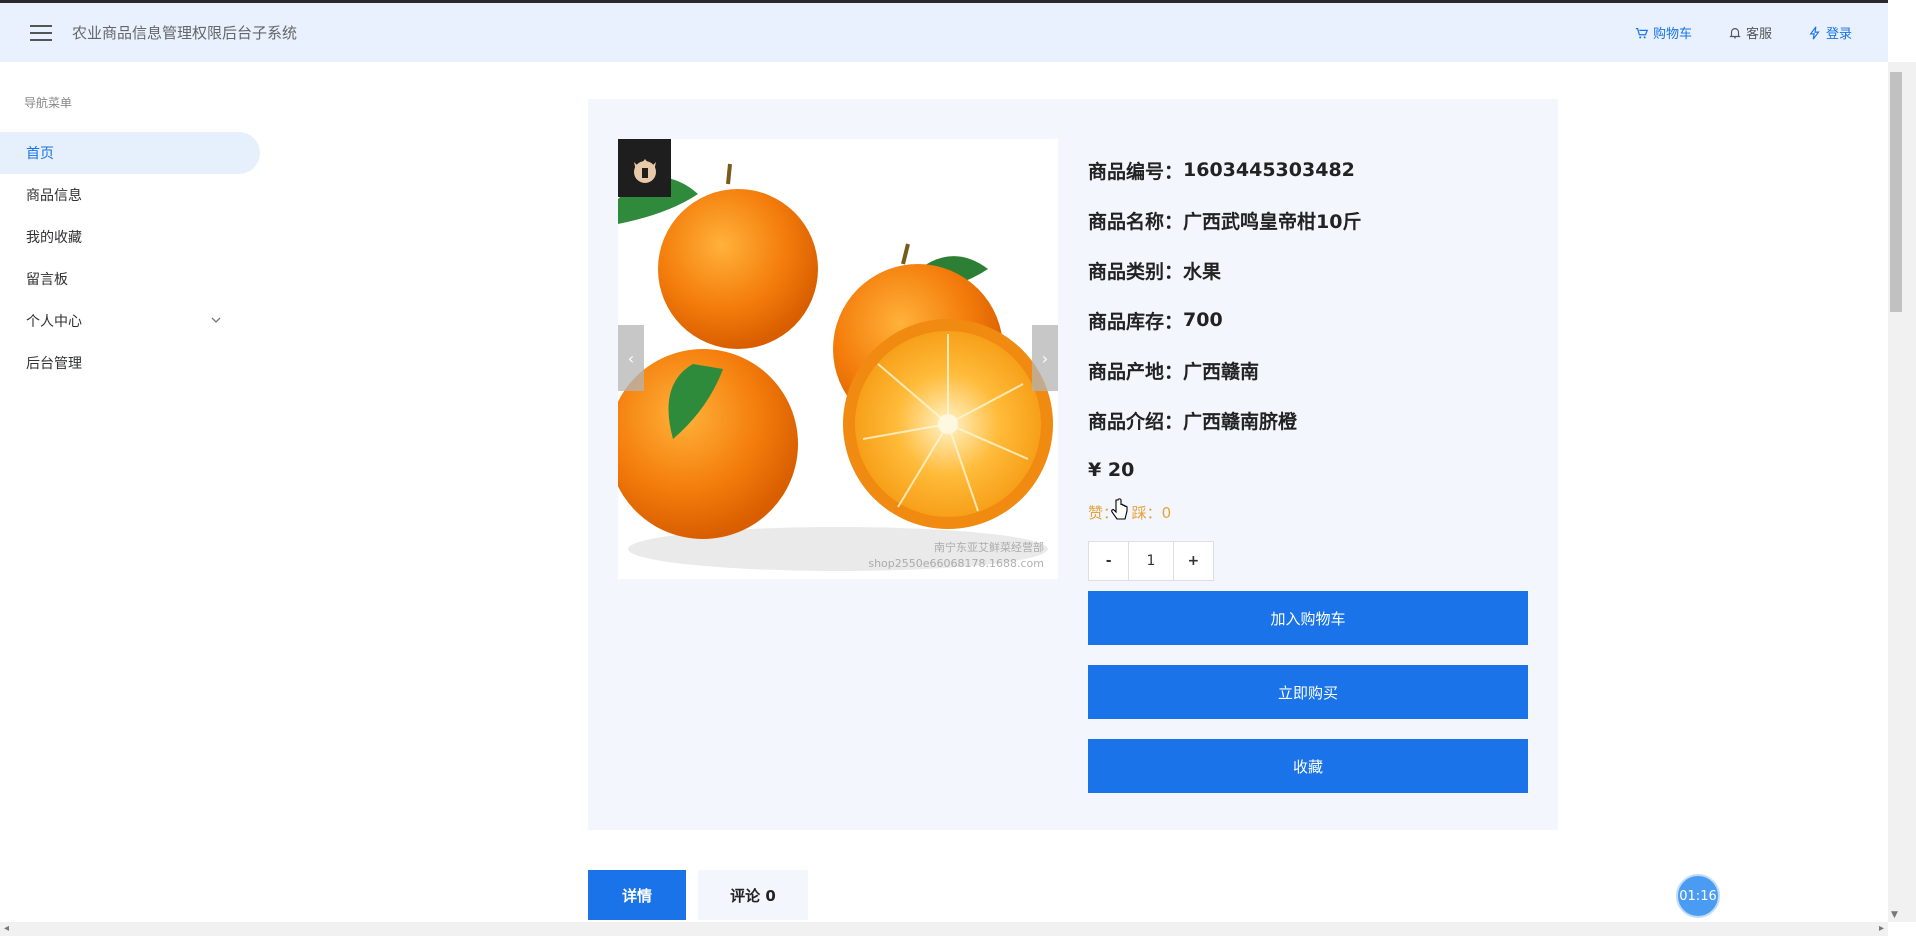 This screenshot has height=936, width=1916. I want to click on chevron-right-icon: ›, so click(1045, 358).